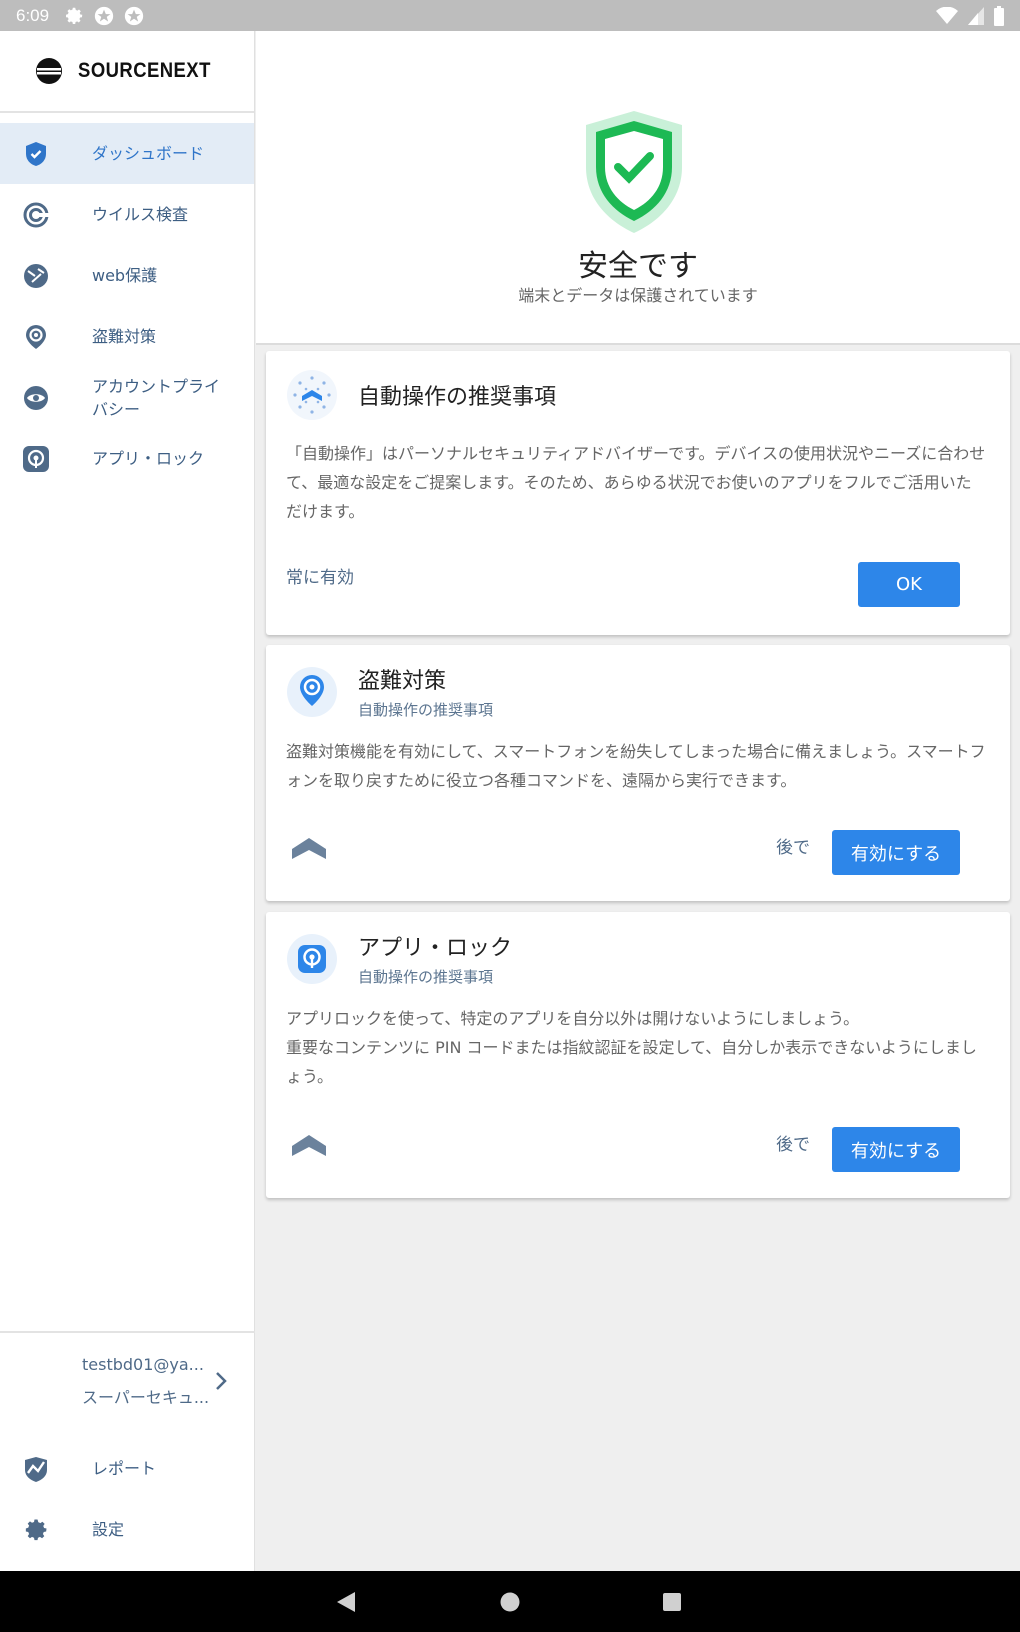  What do you see at coordinates (144, 70) in the screenshot?
I see `brand-name: SOURCENEXT` at bounding box center [144, 70].